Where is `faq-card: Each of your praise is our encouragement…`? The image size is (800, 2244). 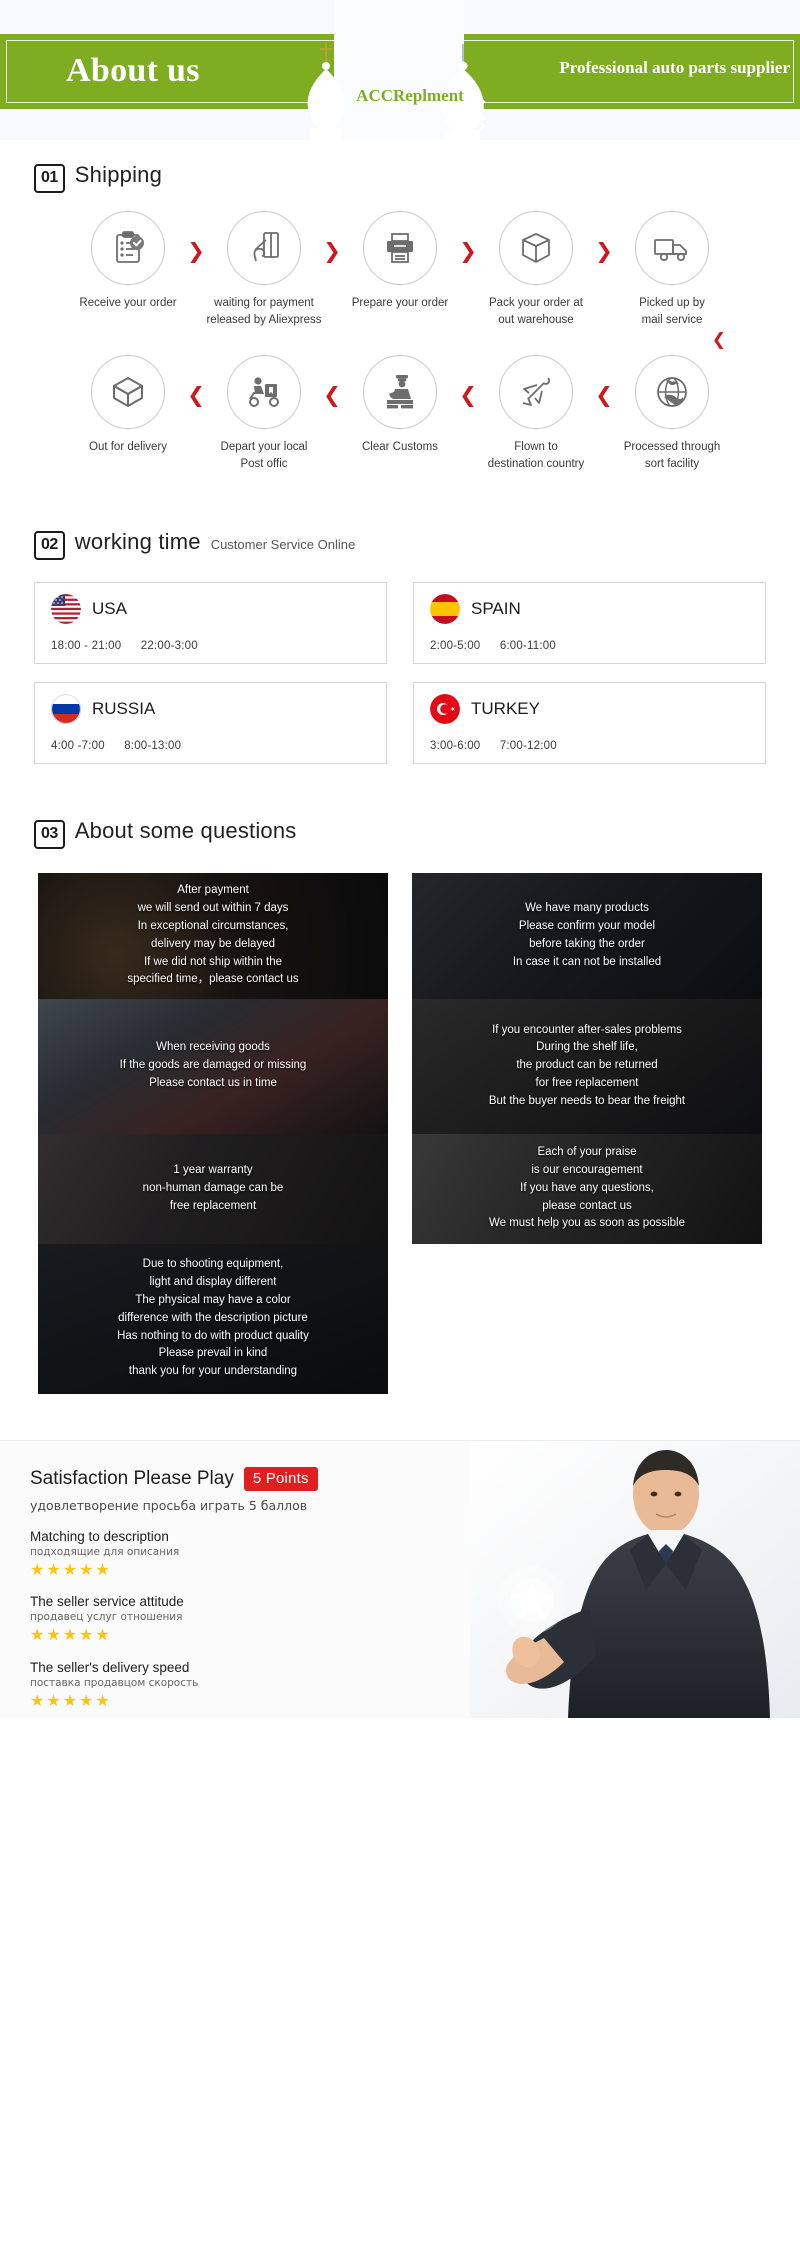
faq-card: Each of your praise is our encouragement… is located at coordinates (587, 1188).